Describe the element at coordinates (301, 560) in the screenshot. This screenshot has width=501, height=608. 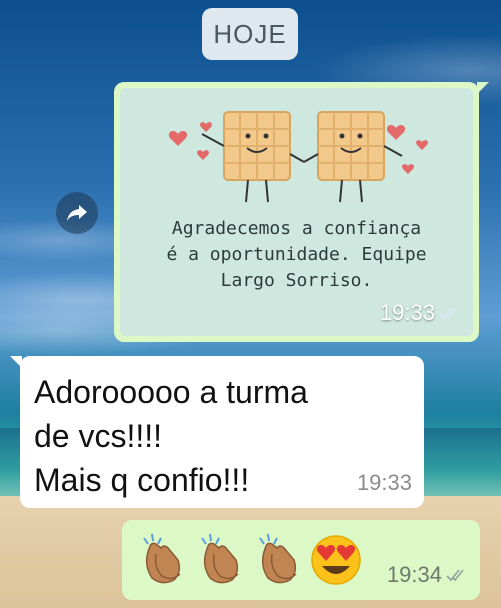
I see `outgoing-message-bubble: 19:34` at that location.